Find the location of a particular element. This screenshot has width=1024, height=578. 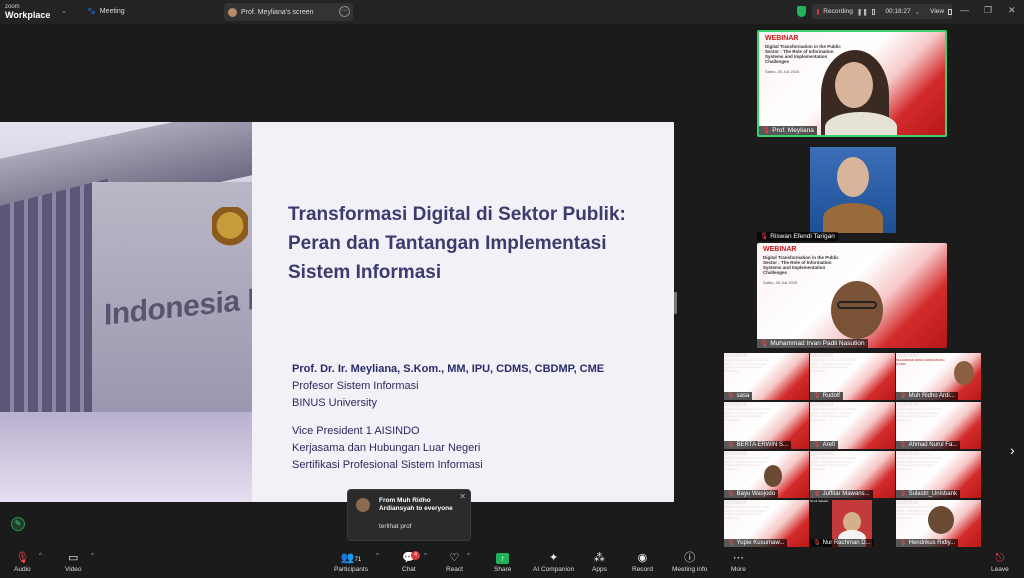

react-button: ♡ React is located at coordinates (454, 562).